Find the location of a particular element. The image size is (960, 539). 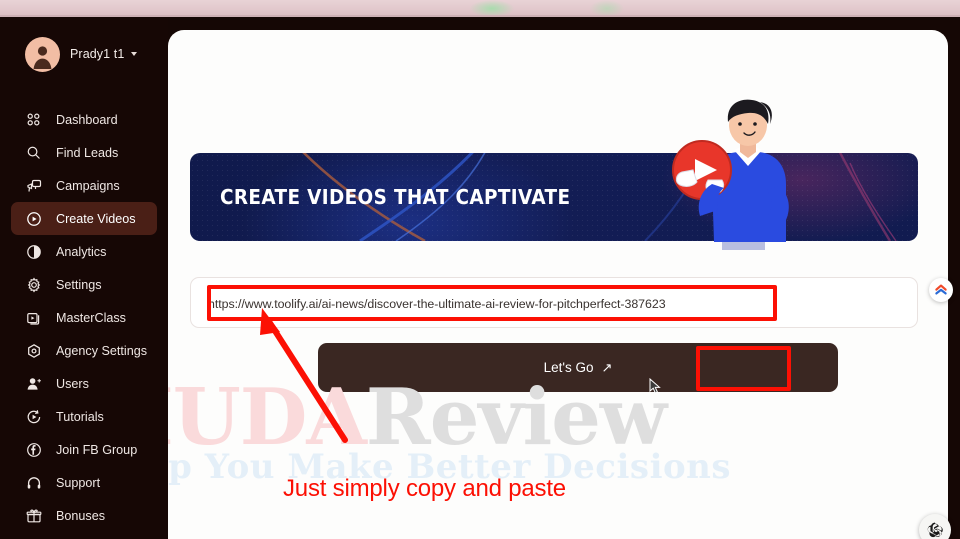

sidebar-item-bonuses: Bonuses is located at coordinates (84, 515).